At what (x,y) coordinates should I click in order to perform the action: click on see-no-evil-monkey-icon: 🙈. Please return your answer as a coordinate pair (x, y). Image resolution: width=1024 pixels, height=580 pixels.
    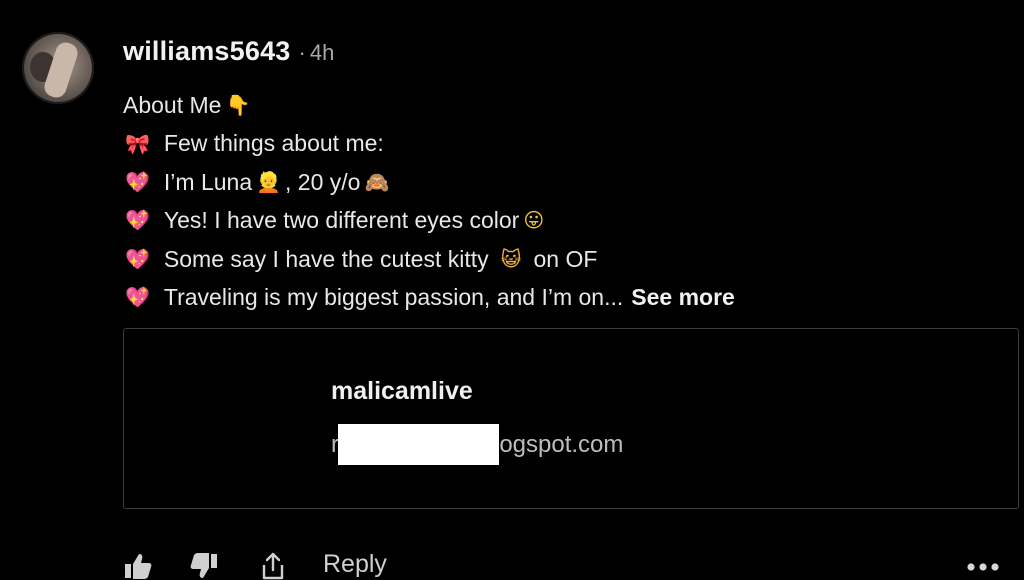
    Looking at the image, I should click on (377, 181).